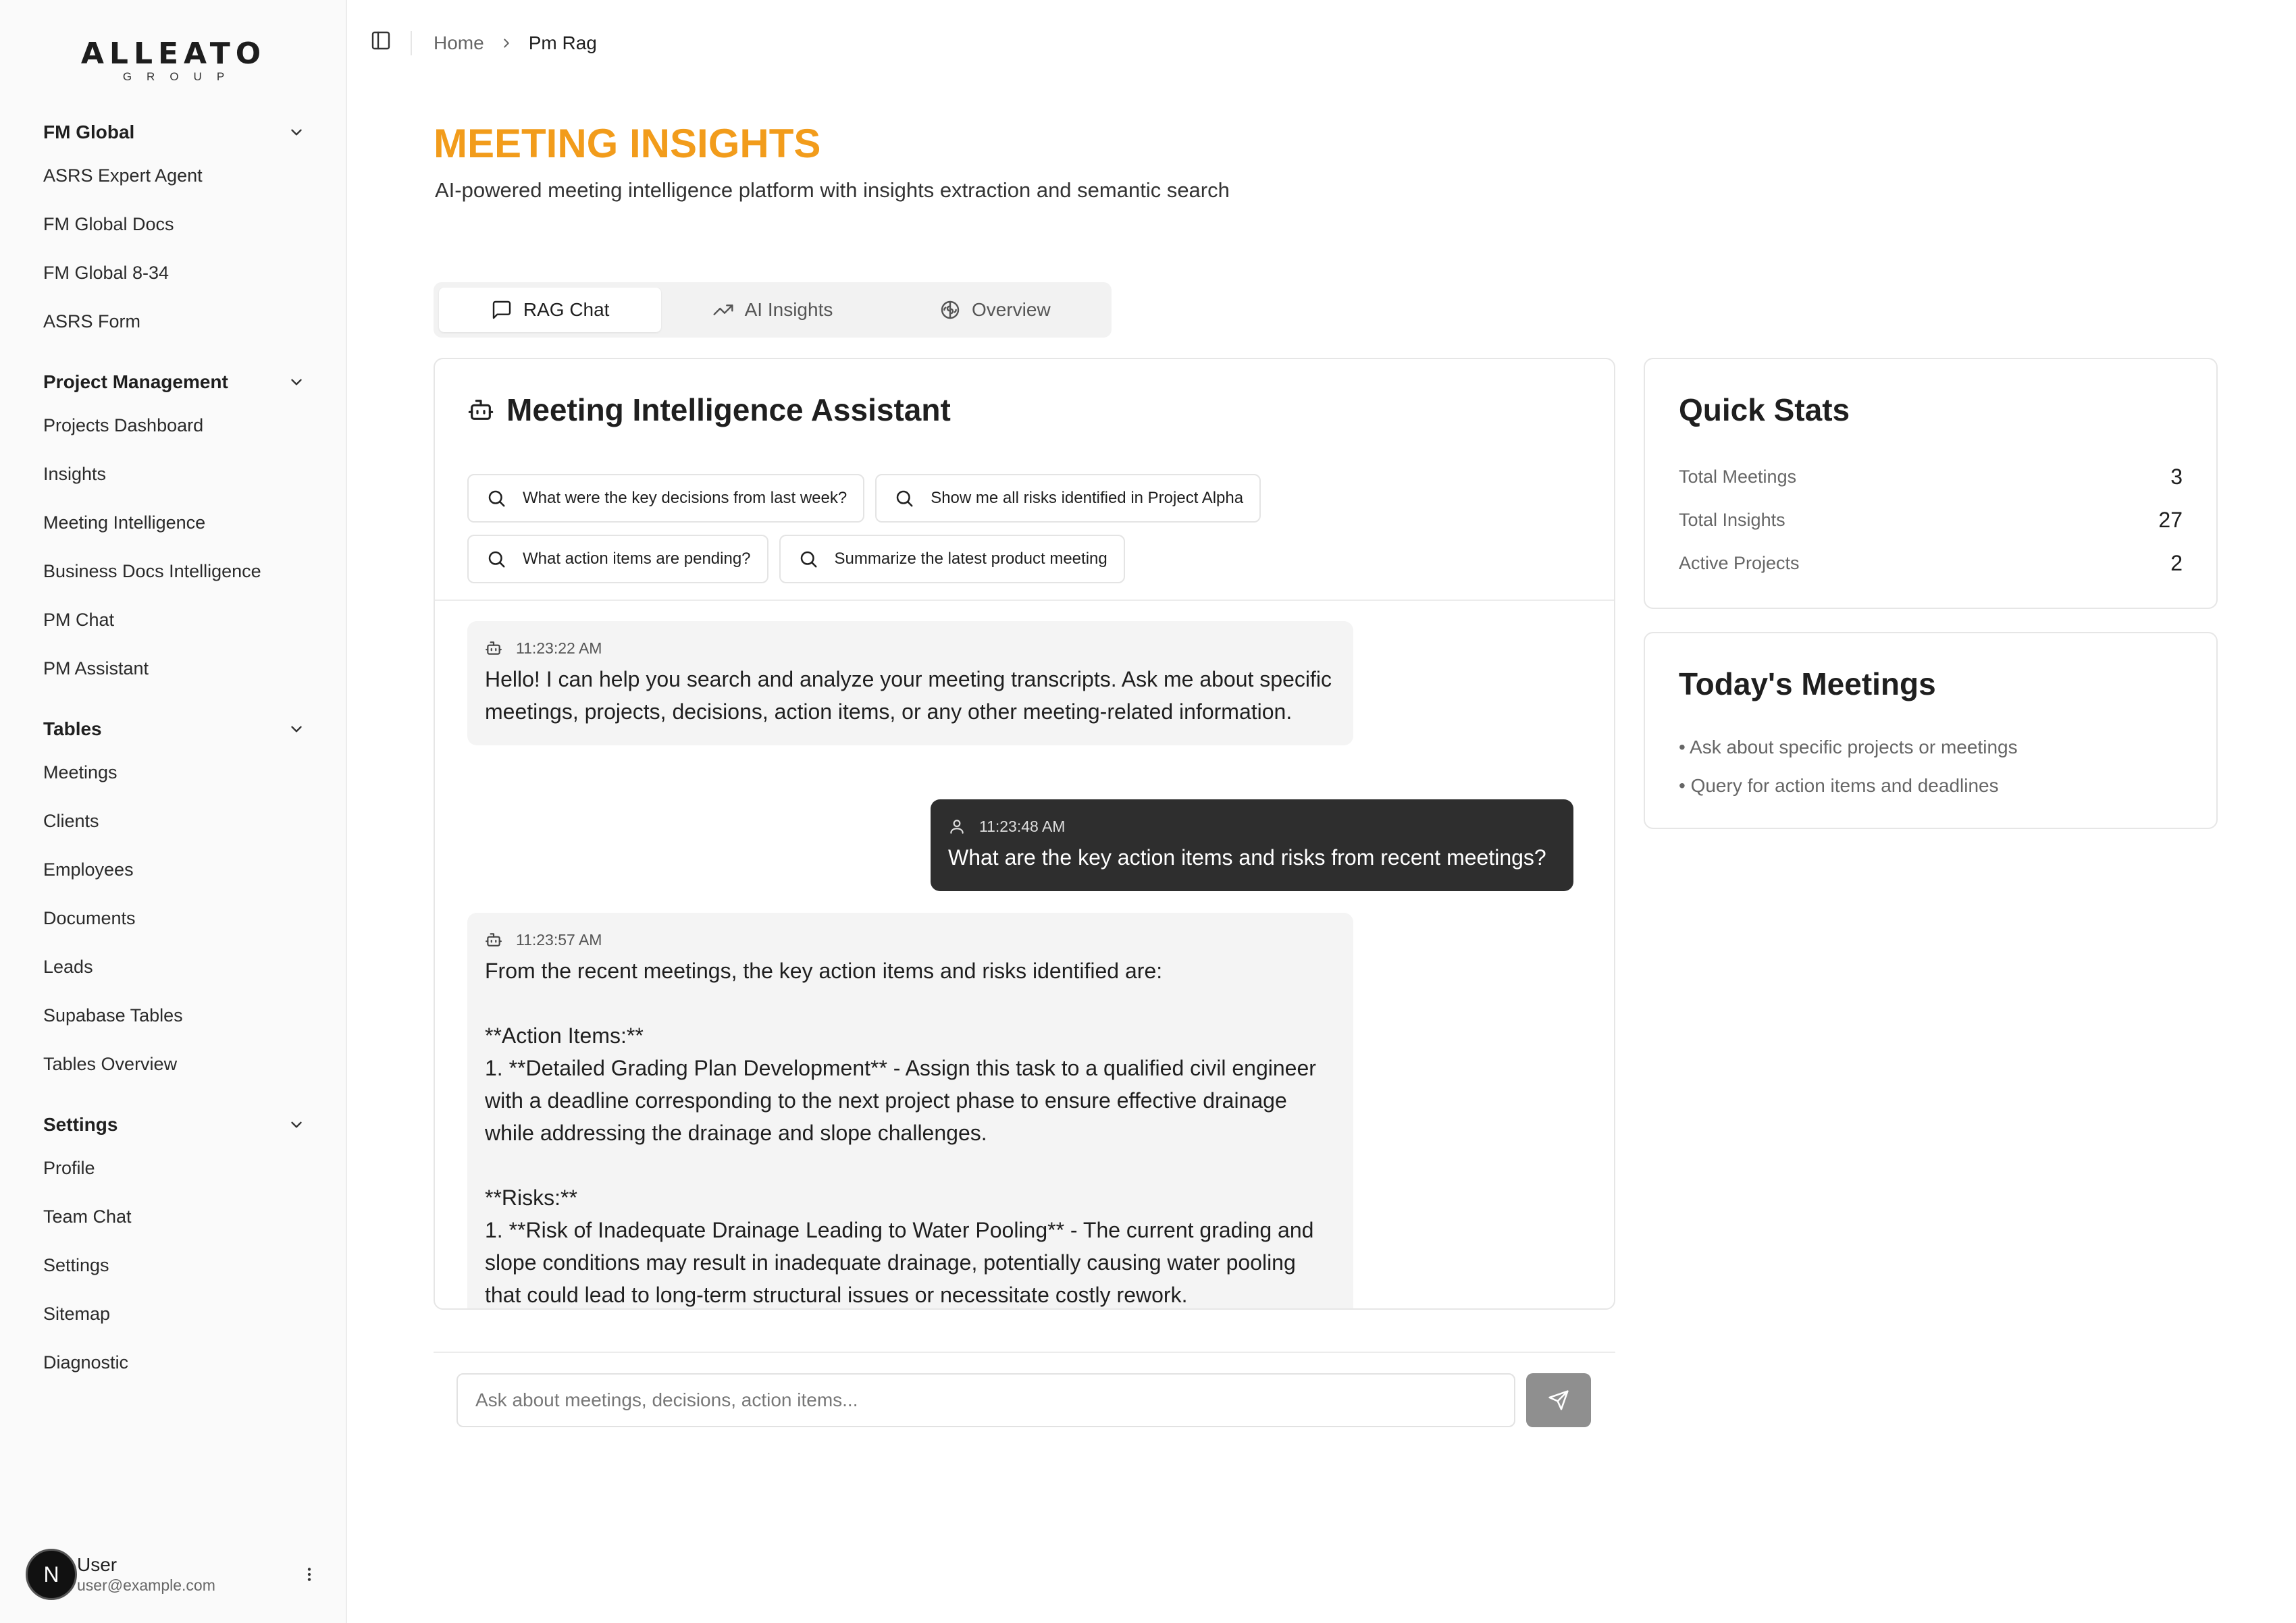 This screenshot has height=1623, width=2296. What do you see at coordinates (2176, 476) in the screenshot?
I see `stat-value: 3` at bounding box center [2176, 476].